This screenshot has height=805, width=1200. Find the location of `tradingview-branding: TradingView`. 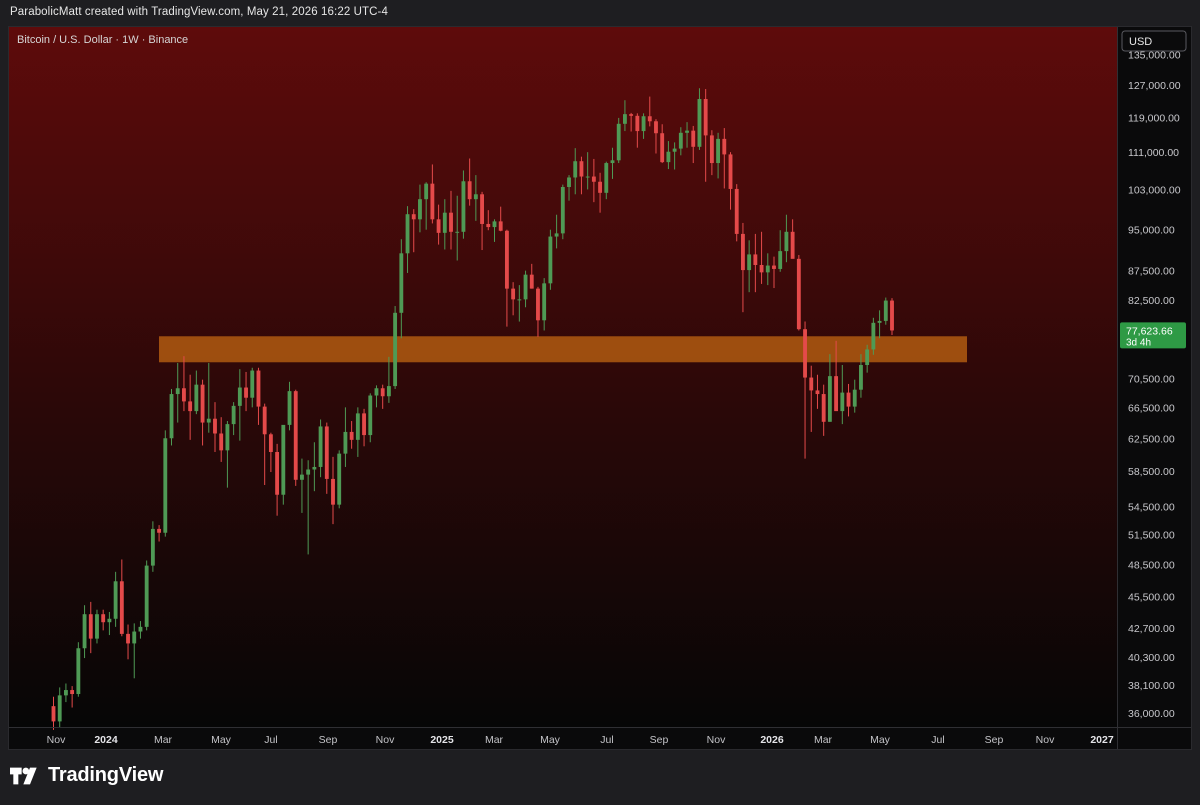

tradingview-branding: TradingView is located at coordinates (86, 775).